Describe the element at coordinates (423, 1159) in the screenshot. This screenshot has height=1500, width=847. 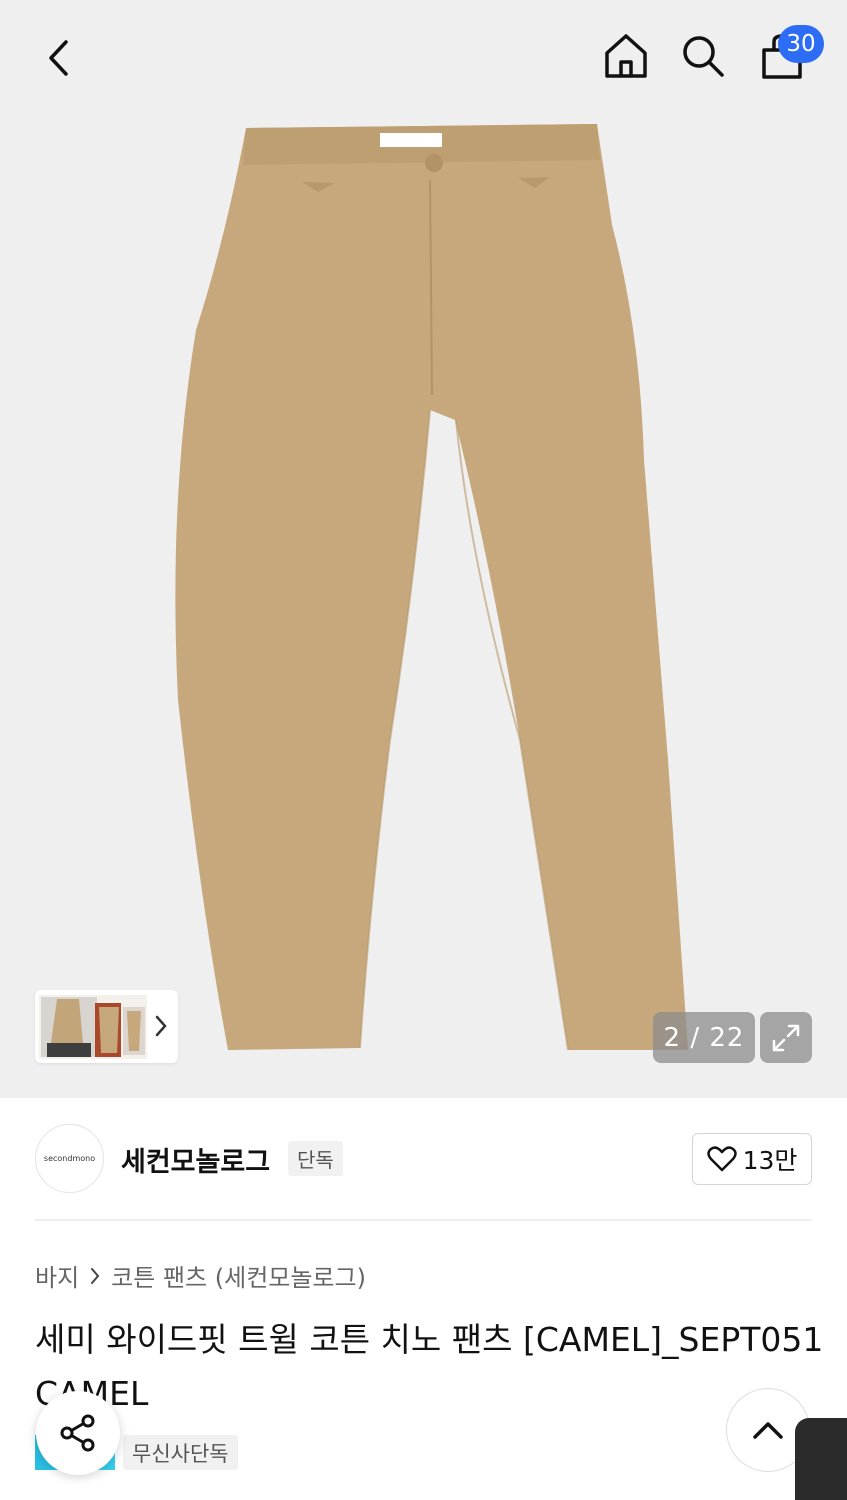
I see `brand-row: secondmono 세컨모놀로그 단독 13만` at that location.